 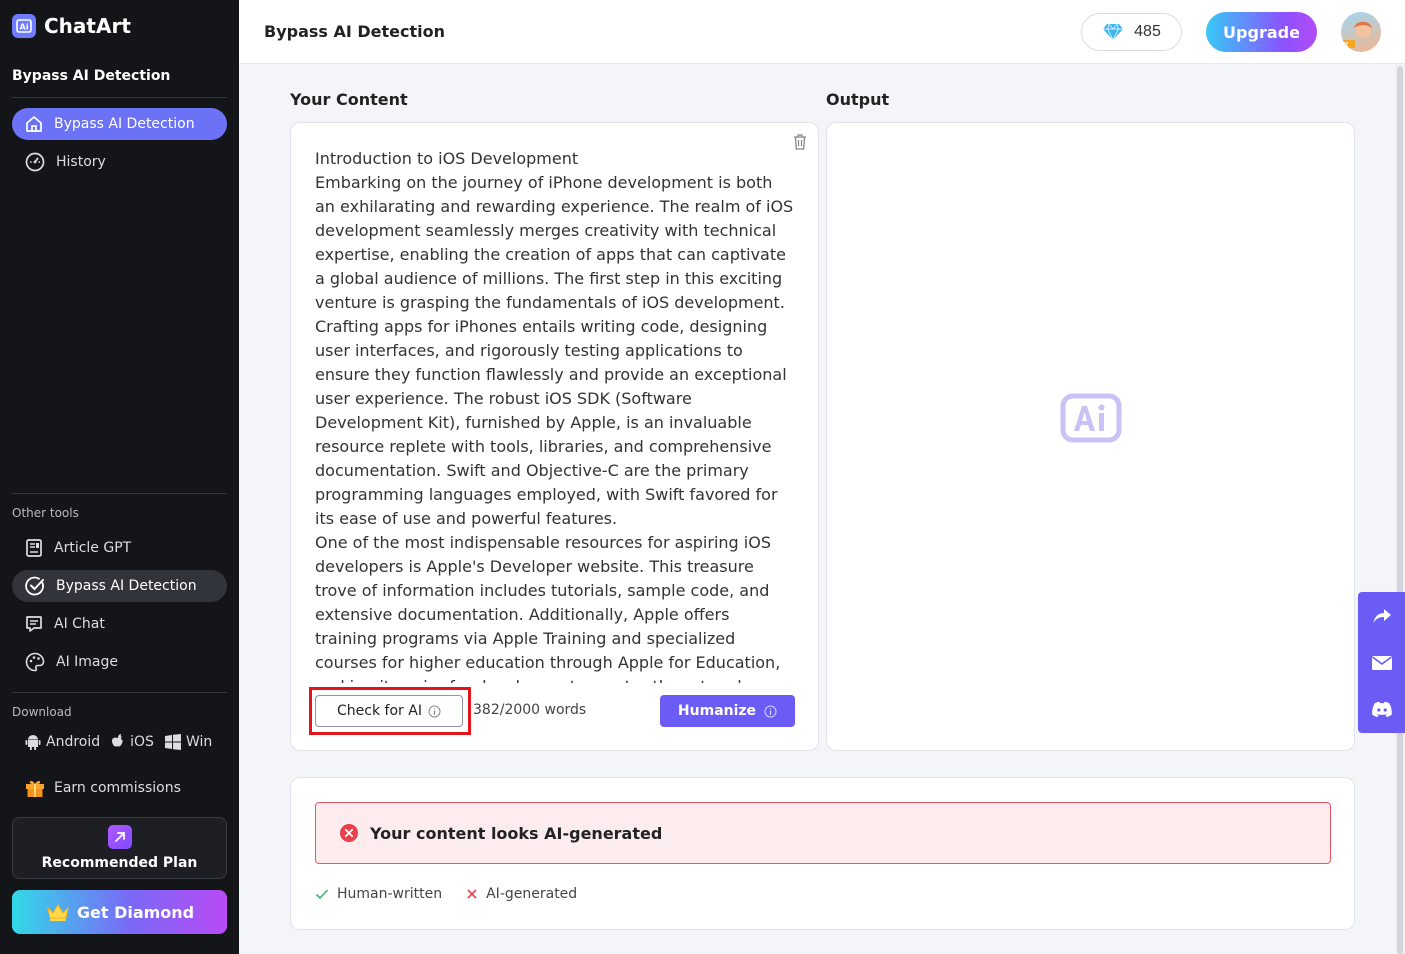 I want to click on check-for-ai-label: Check for AI, so click(x=379, y=711).